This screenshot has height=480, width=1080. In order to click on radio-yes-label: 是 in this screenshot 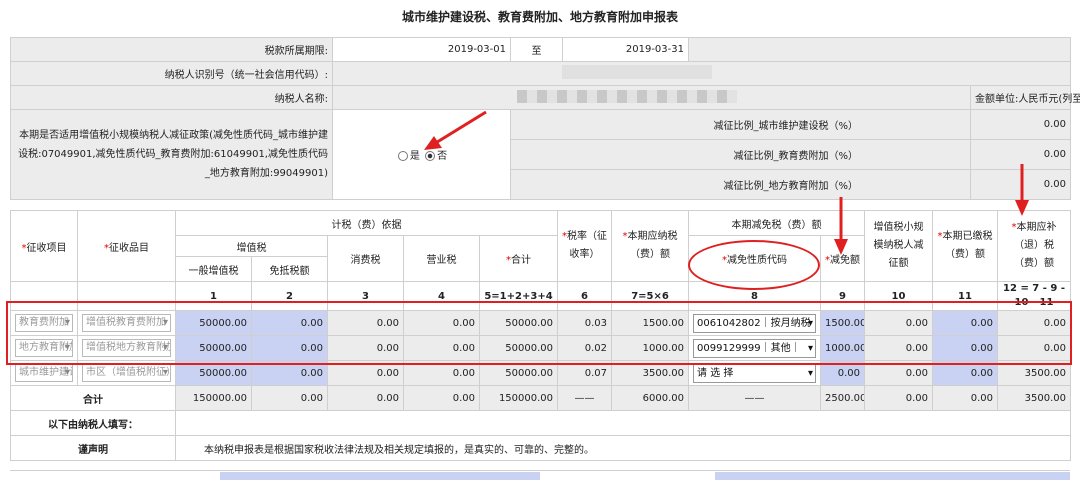, I will do `click(414, 156)`.